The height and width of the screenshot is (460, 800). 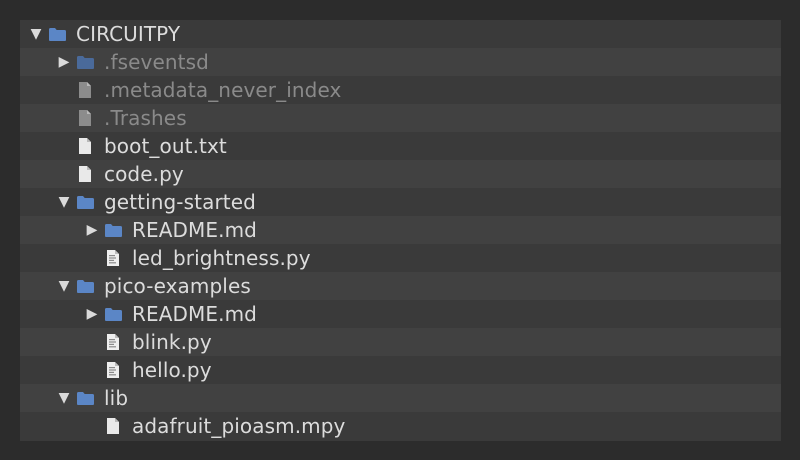 What do you see at coordinates (400, 398) in the screenshot?
I see `tree-folder-row: ▼ lib` at bounding box center [400, 398].